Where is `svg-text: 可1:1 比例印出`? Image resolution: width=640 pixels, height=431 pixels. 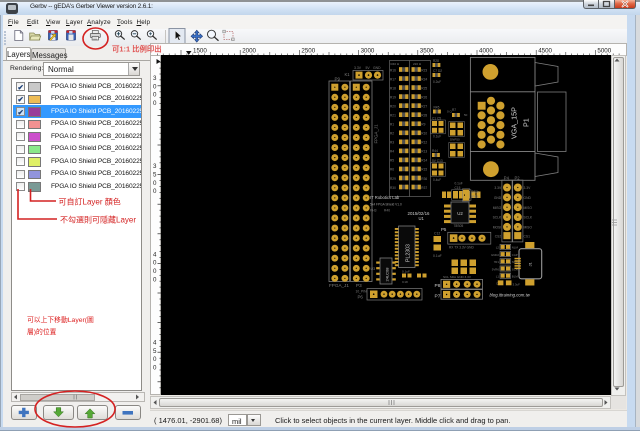
svg-text: 可1:1 比例印出 is located at coordinates (137, 49).